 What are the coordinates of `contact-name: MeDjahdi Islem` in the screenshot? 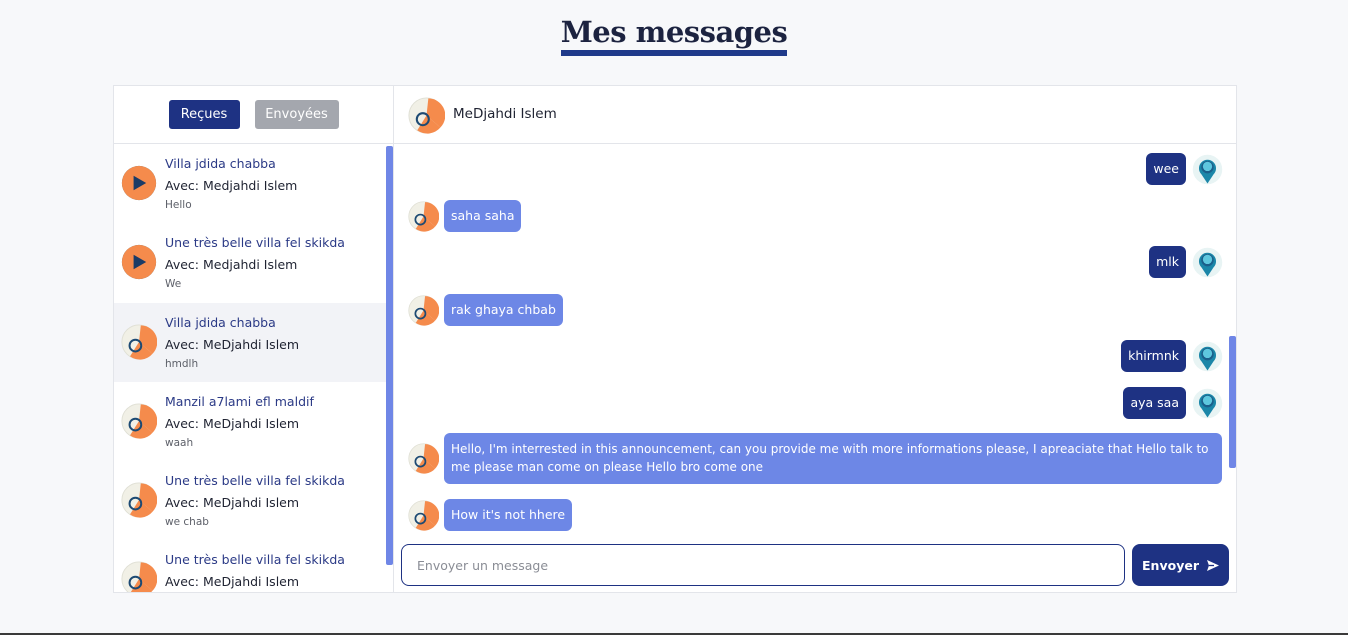 It's located at (505, 114).